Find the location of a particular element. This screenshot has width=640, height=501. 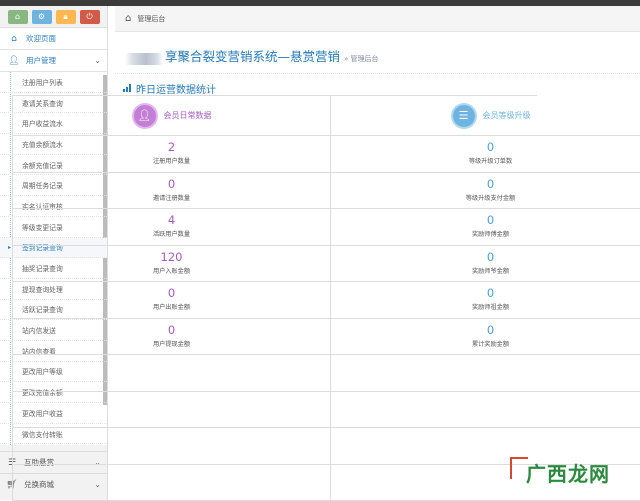

settings-shortcut-button: ⚙ is located at coordinates (42, 17).